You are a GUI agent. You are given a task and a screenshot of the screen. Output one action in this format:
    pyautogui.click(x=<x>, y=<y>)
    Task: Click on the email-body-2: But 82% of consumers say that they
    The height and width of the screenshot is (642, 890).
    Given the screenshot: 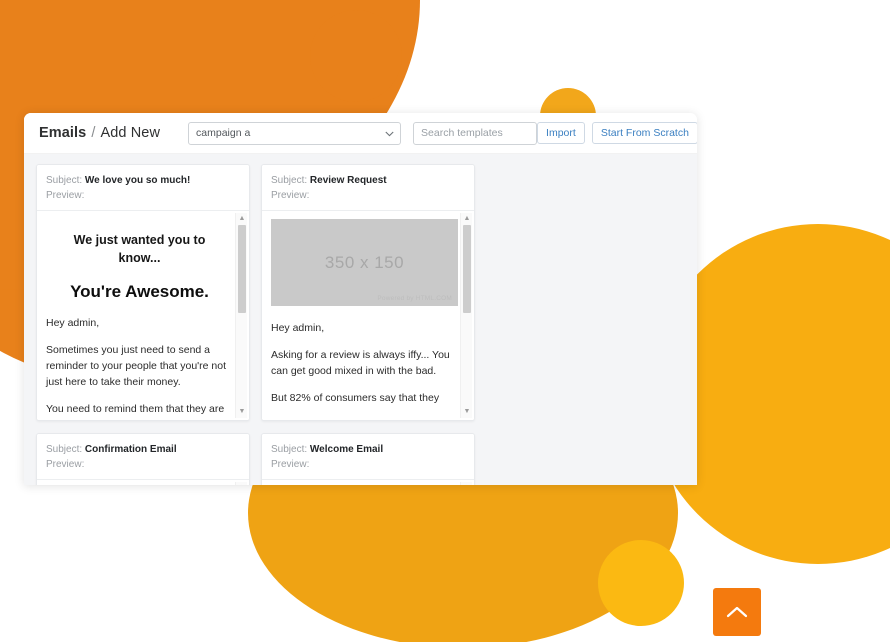 What is the action you would take?
    pyautogui.click(x=355, y=398)
    